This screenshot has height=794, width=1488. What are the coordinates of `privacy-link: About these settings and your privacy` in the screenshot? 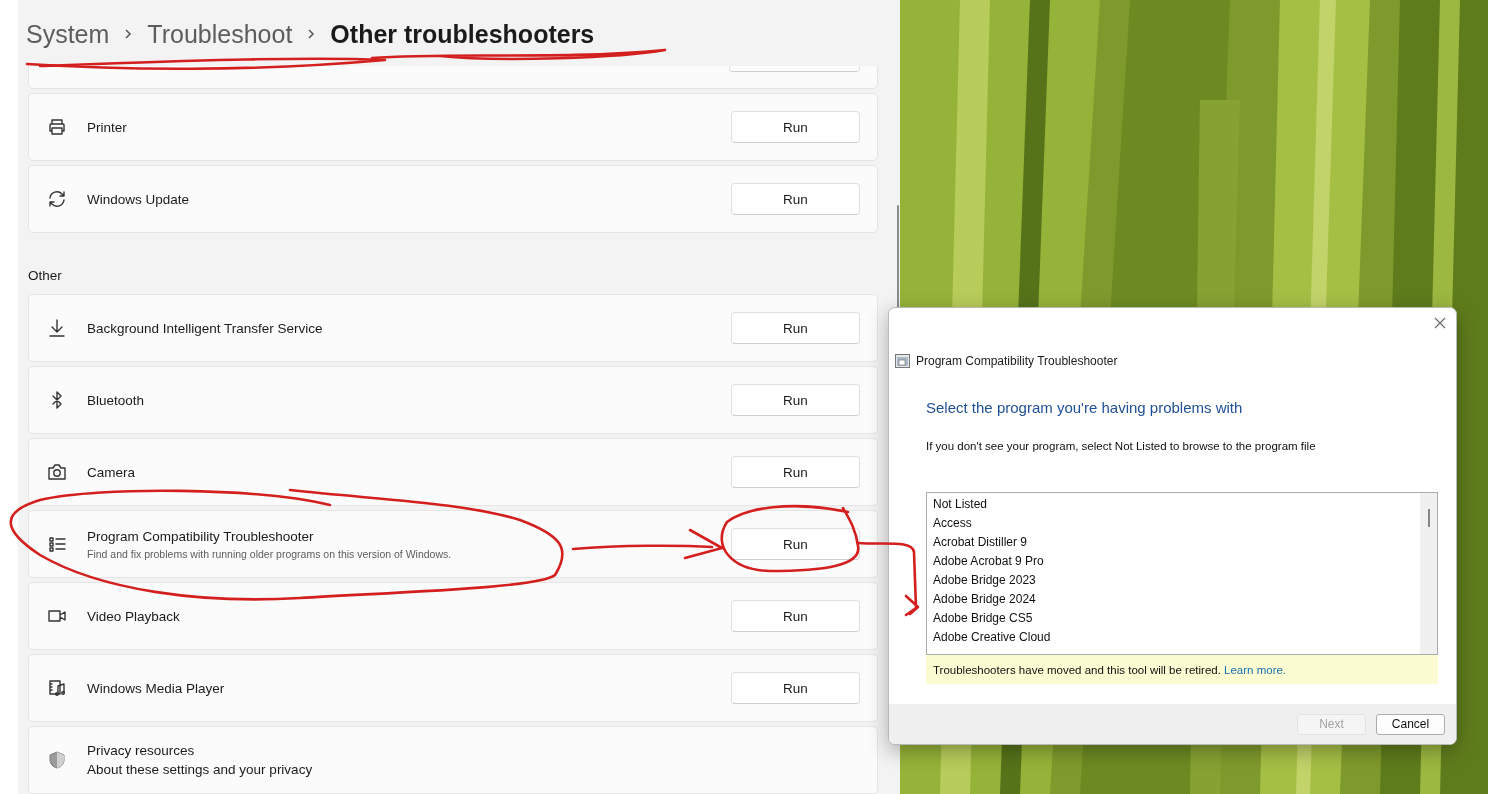 It's located at (473, 769).